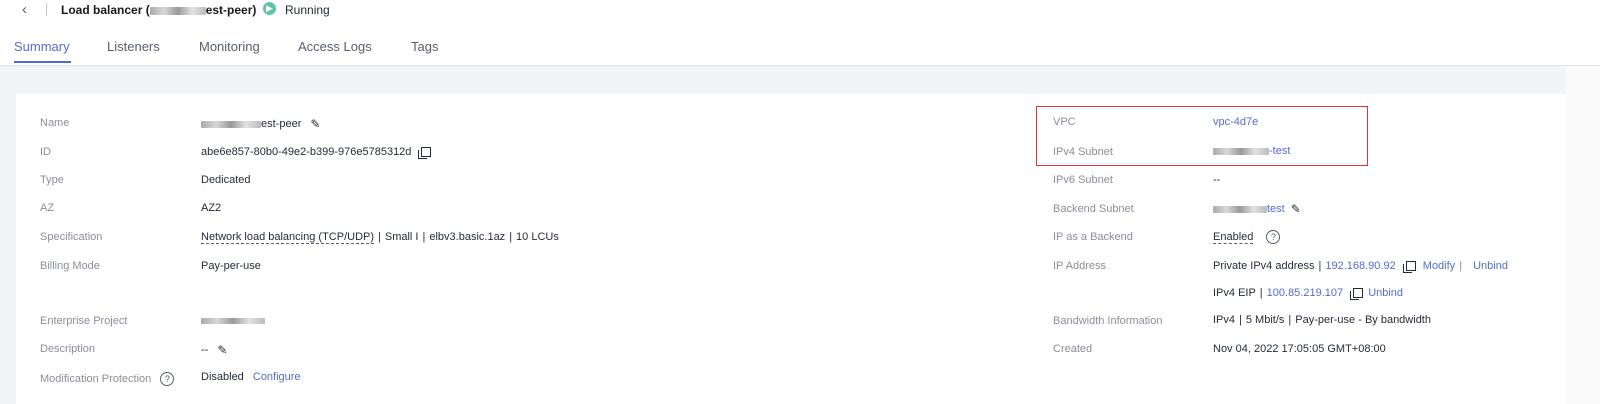 The image size is (1600, 404). Describe the element at coordinates (45, 152) in the screenshot. I see `id-label: ID` at that location.